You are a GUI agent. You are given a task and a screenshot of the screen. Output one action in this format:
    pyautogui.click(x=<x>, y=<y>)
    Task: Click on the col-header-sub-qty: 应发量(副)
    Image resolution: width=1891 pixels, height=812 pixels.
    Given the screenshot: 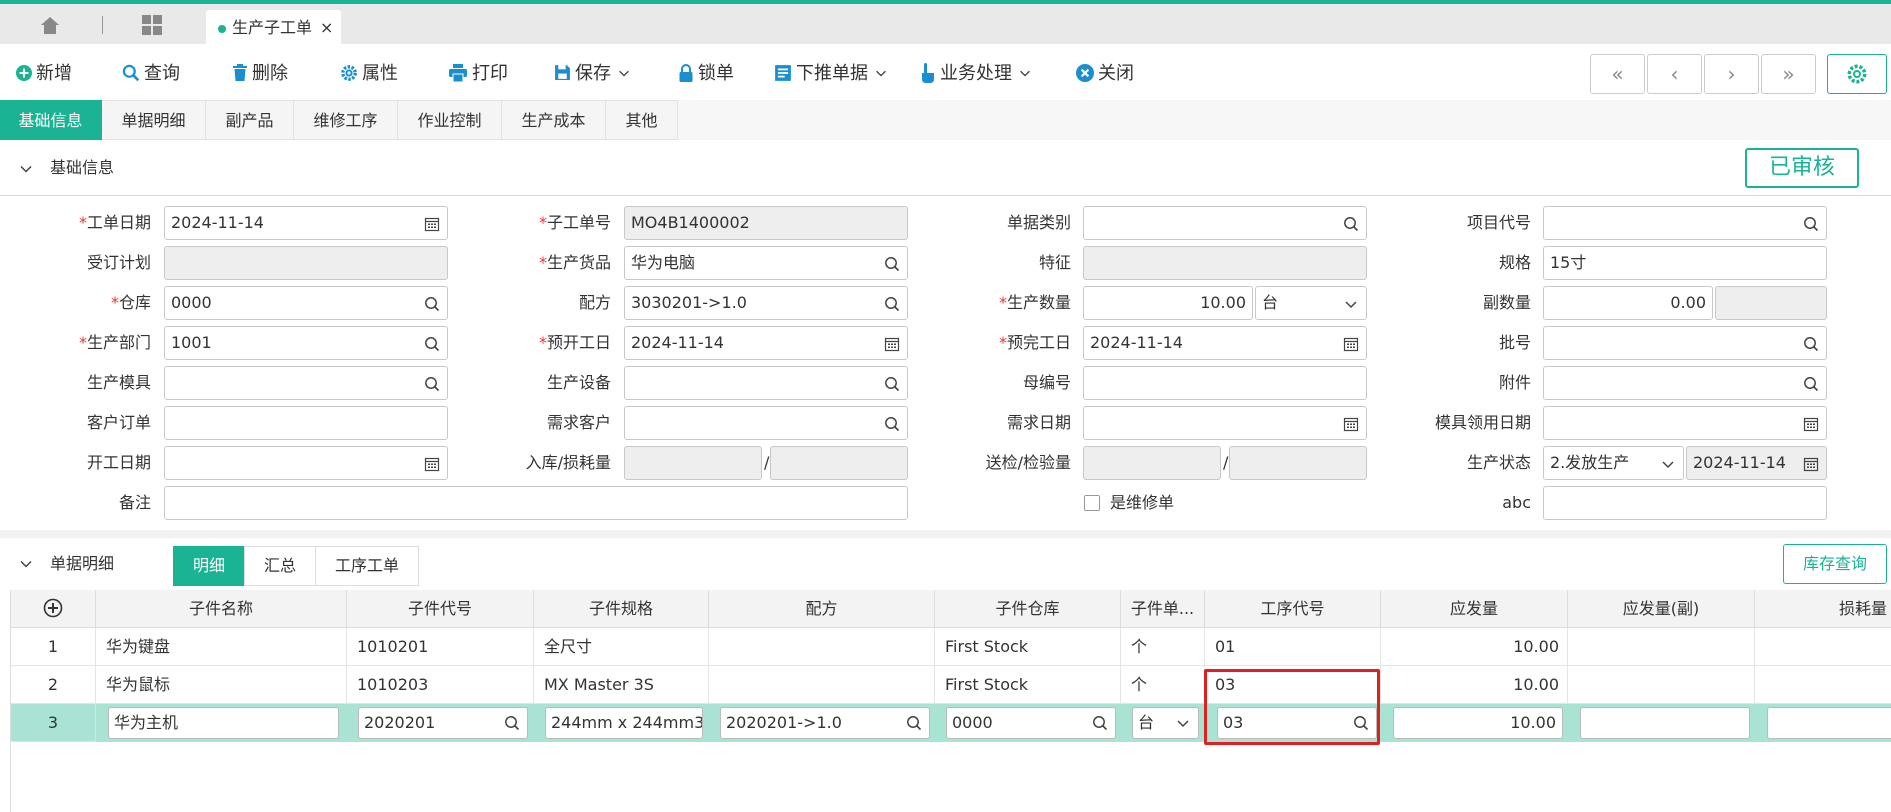 What is the action you would take?
    pyautogui.click(x=1661, y=609)
    